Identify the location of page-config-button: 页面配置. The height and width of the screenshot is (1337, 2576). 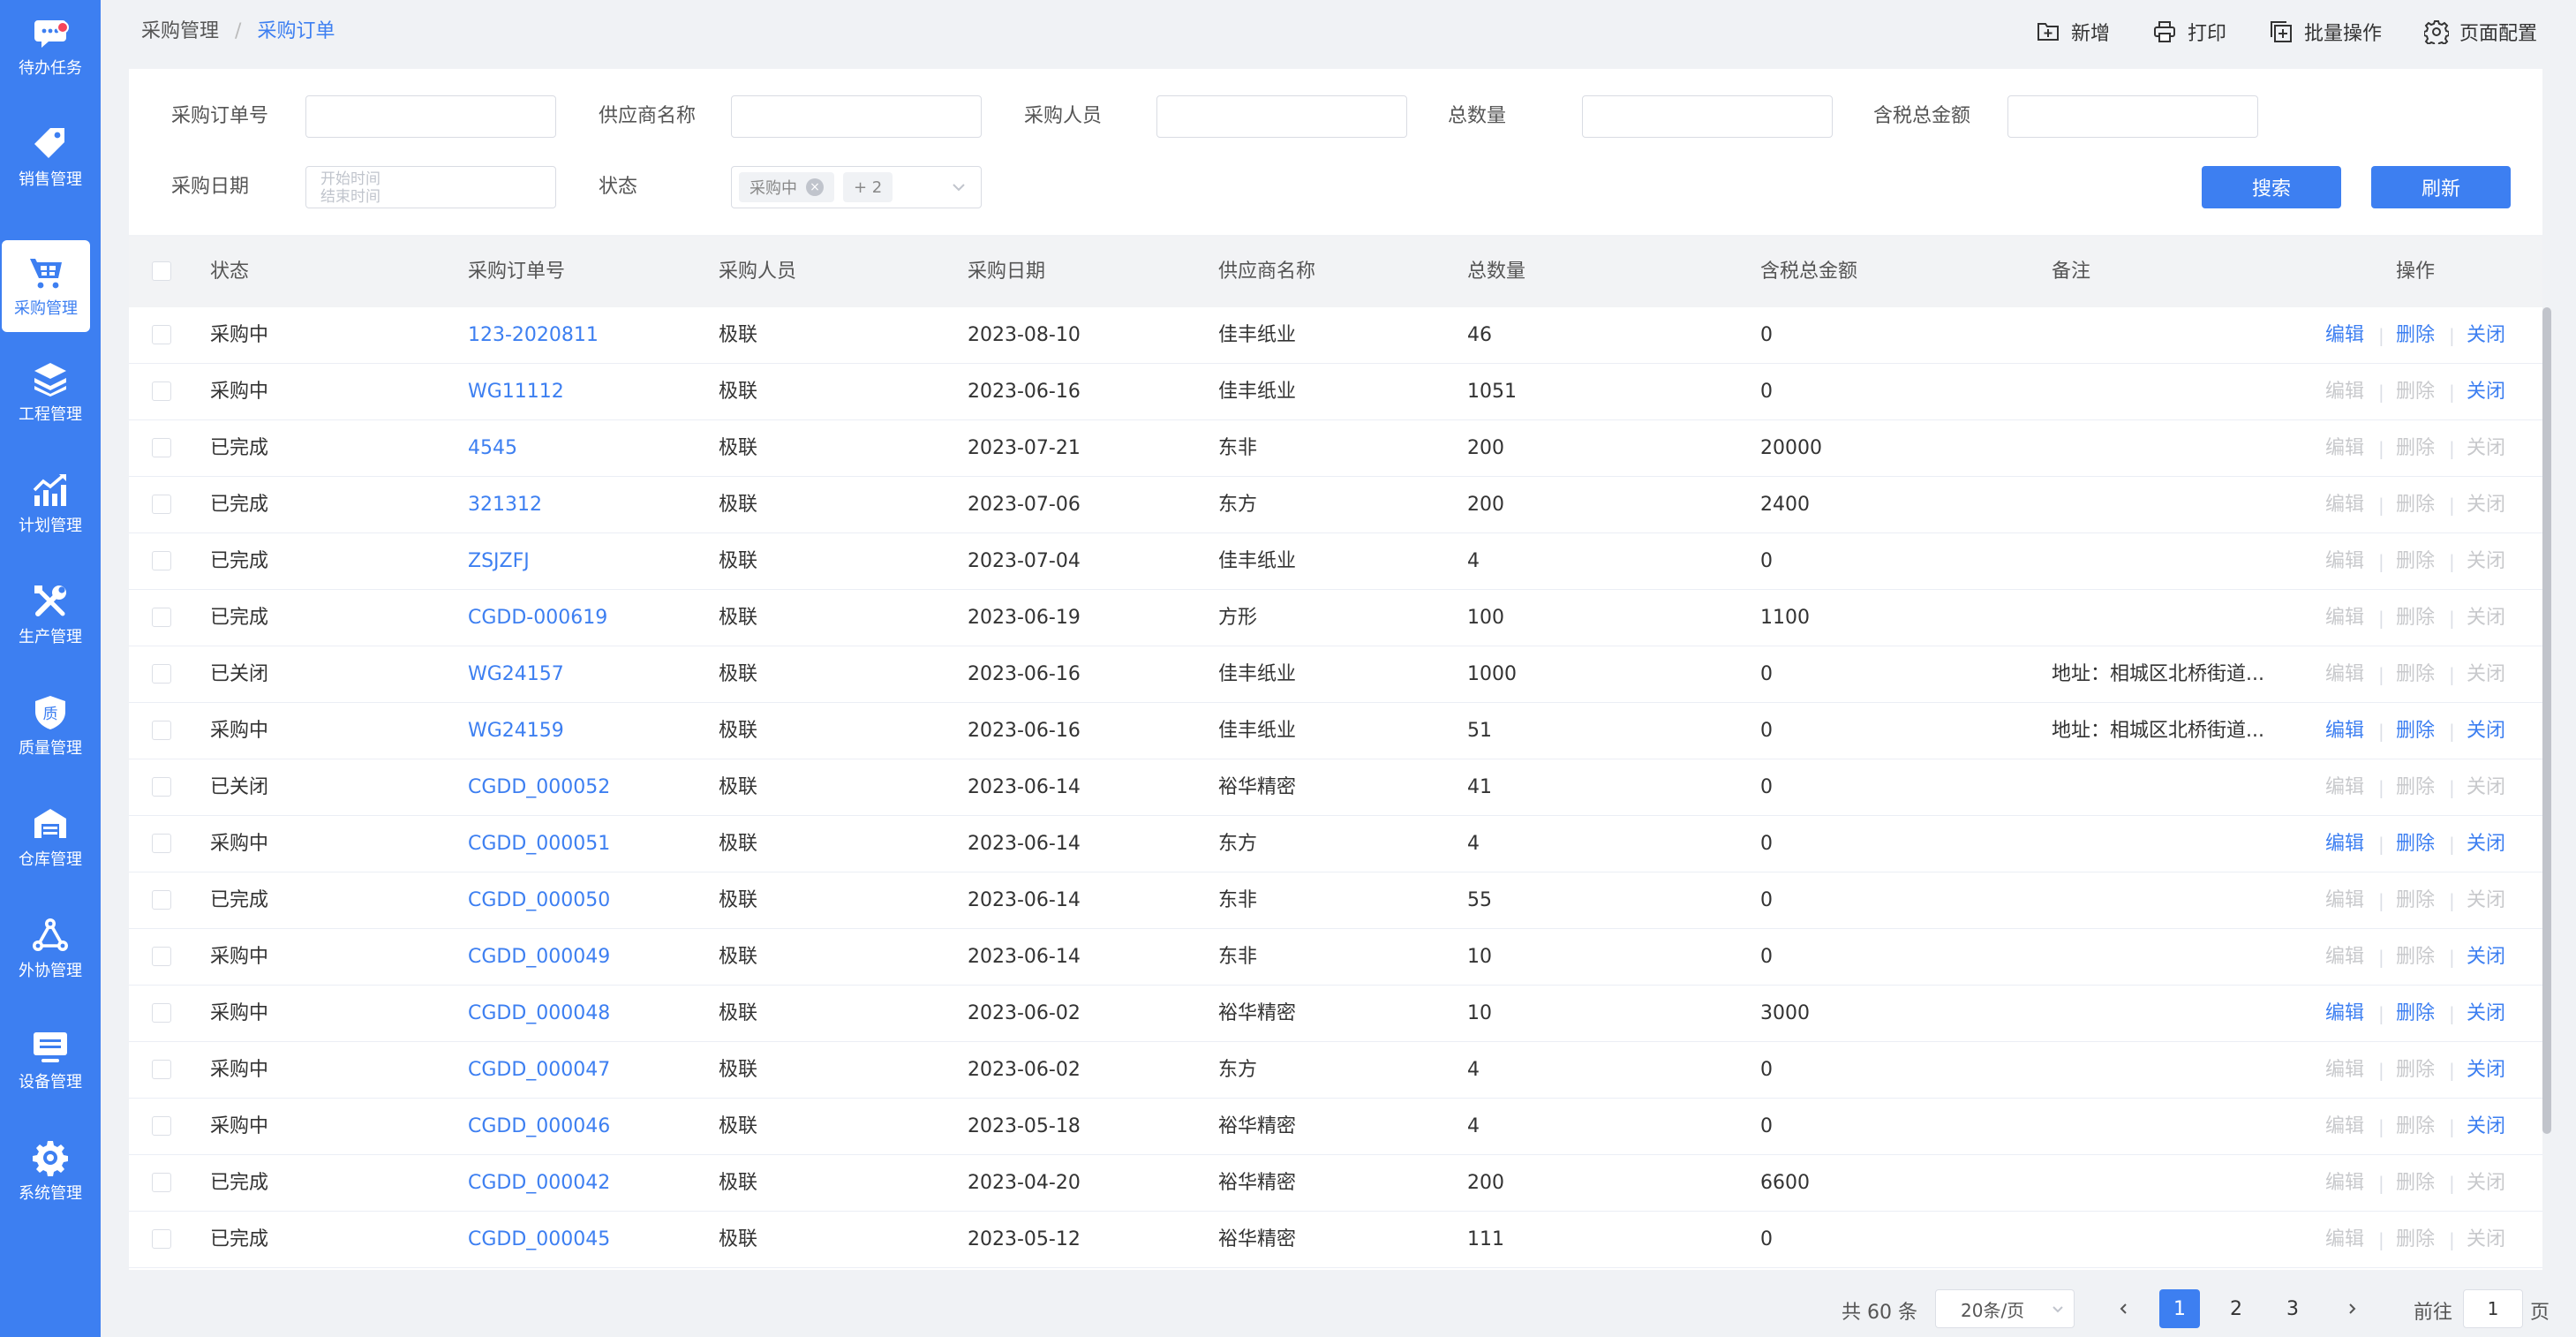
(2480, 32).